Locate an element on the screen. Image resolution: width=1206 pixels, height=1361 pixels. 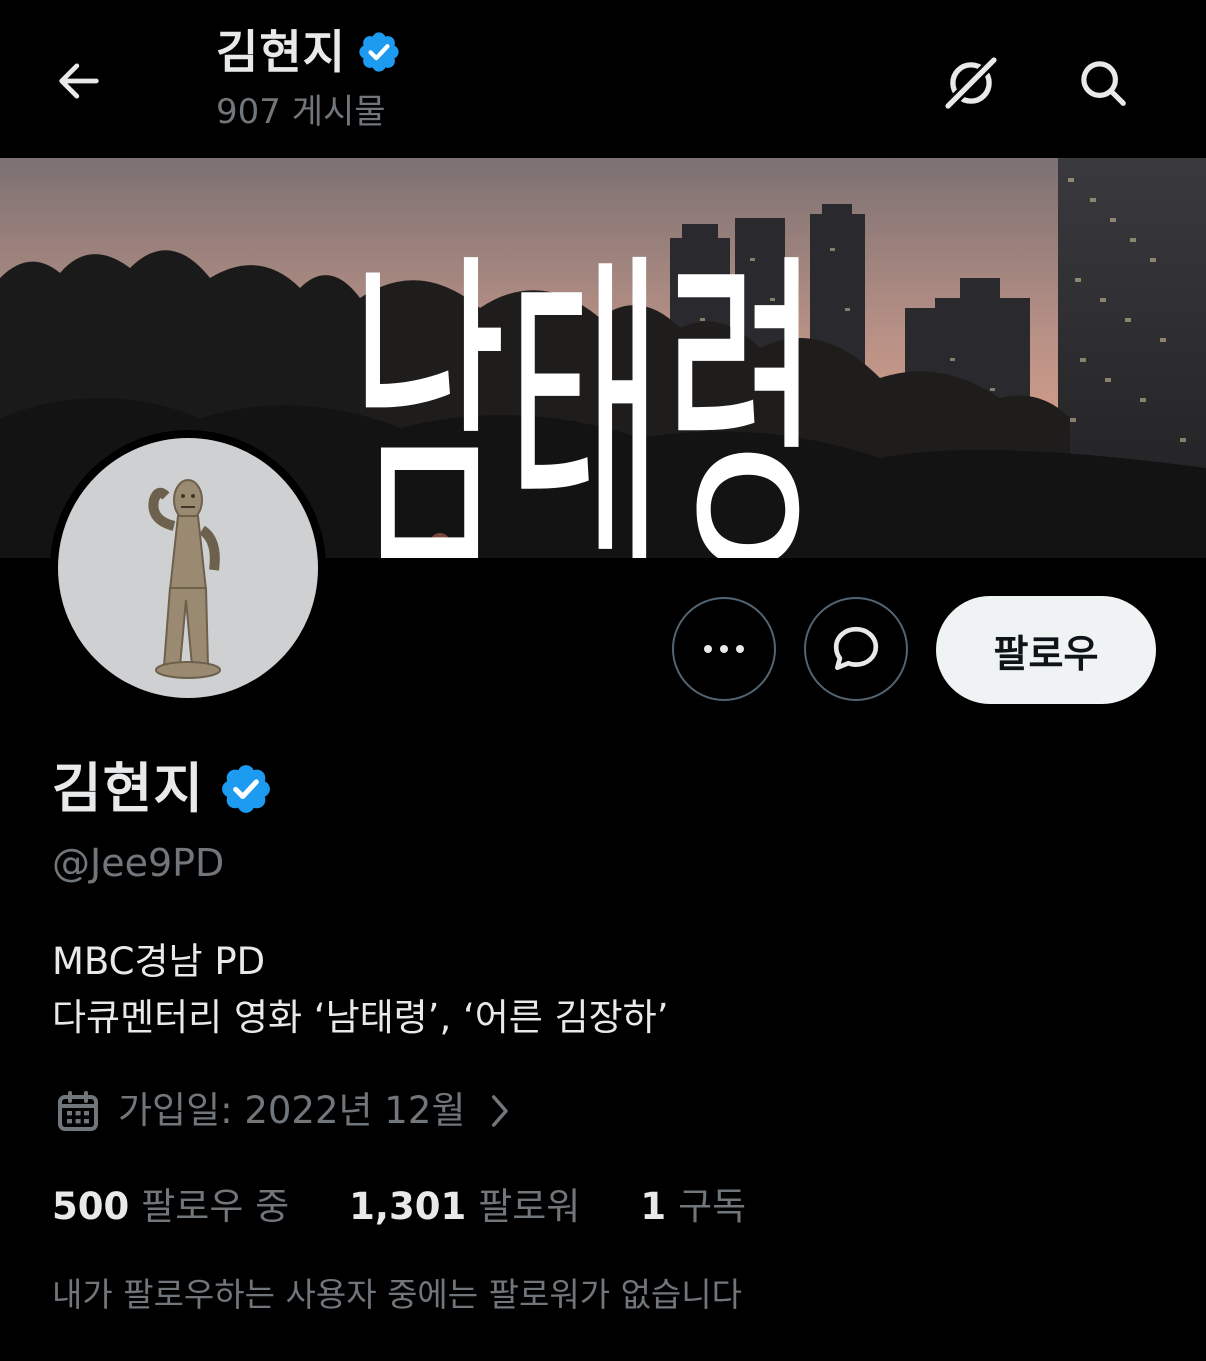
avatar-image is located at coordinates (188, 568).